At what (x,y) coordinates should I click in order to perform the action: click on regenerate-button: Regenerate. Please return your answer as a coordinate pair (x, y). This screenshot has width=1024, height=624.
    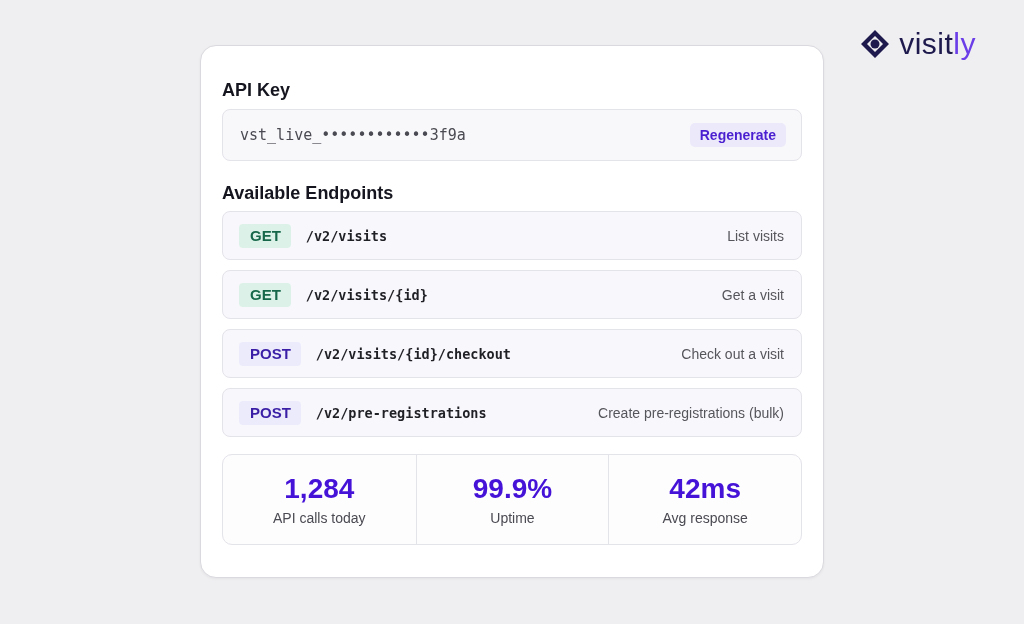
    Looking at the image, I should click on (737, 135).